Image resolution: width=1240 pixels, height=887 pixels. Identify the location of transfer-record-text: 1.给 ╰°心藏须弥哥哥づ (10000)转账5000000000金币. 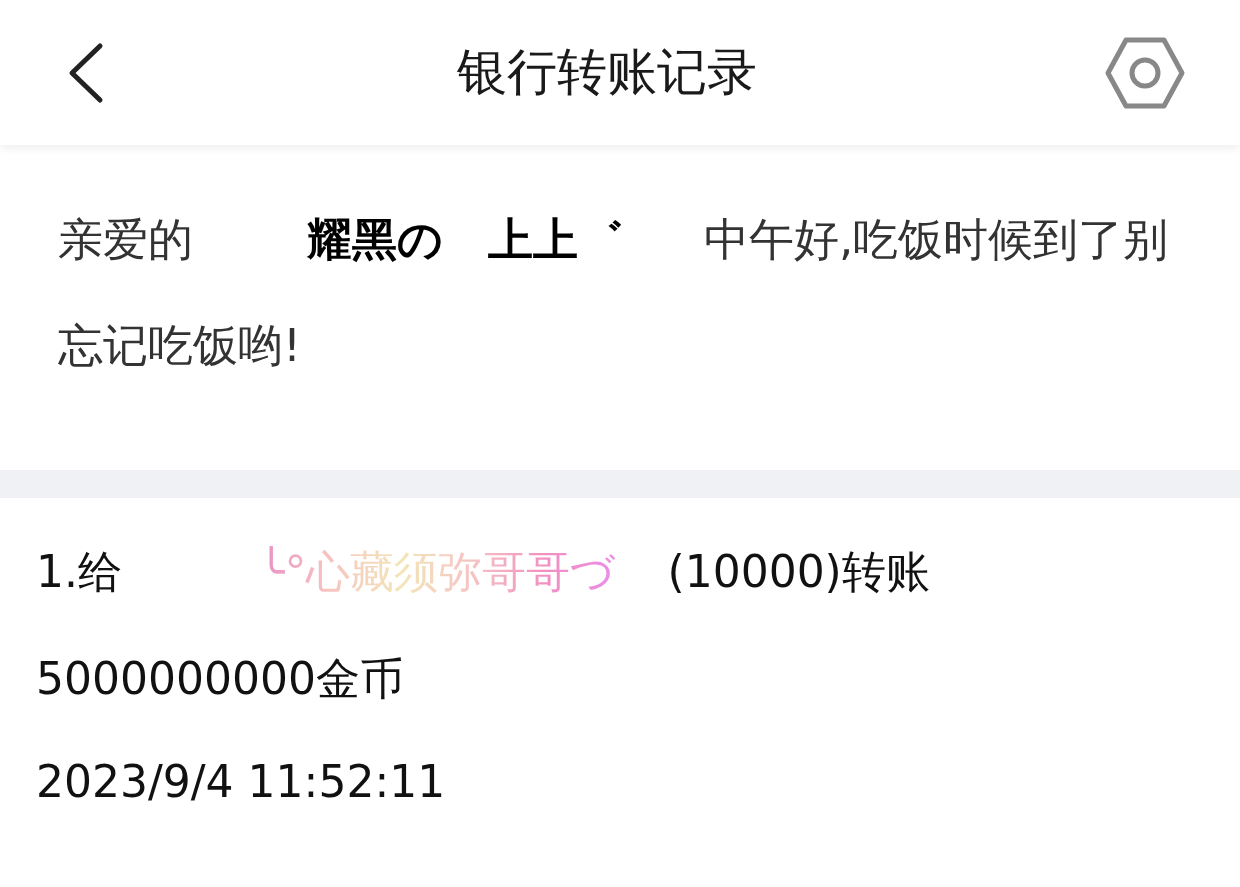
(483, 625).